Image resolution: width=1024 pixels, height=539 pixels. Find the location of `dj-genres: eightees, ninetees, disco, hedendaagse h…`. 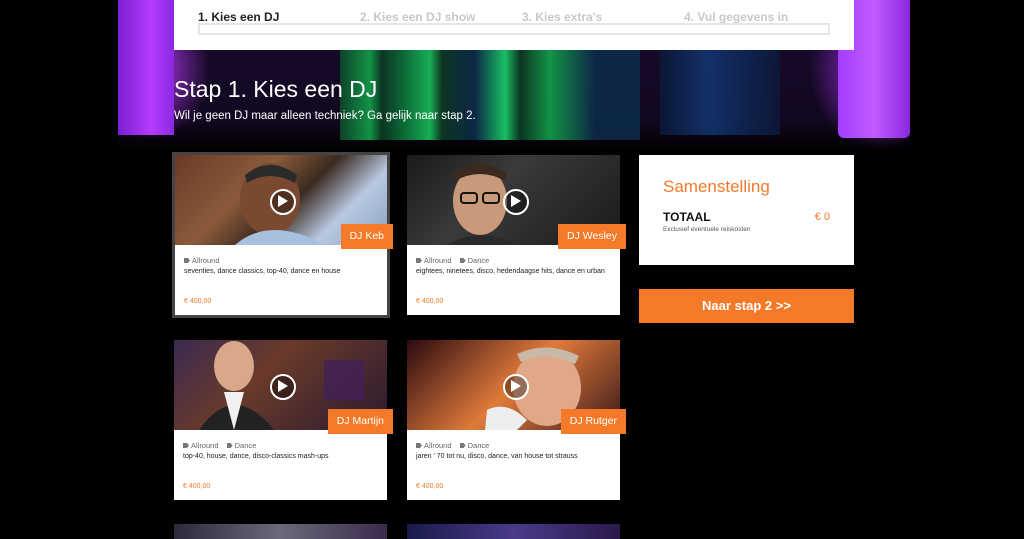

dj-genres: eightees, ninetees, disco, hedendaagse h… is located at coordinates (510, 271).